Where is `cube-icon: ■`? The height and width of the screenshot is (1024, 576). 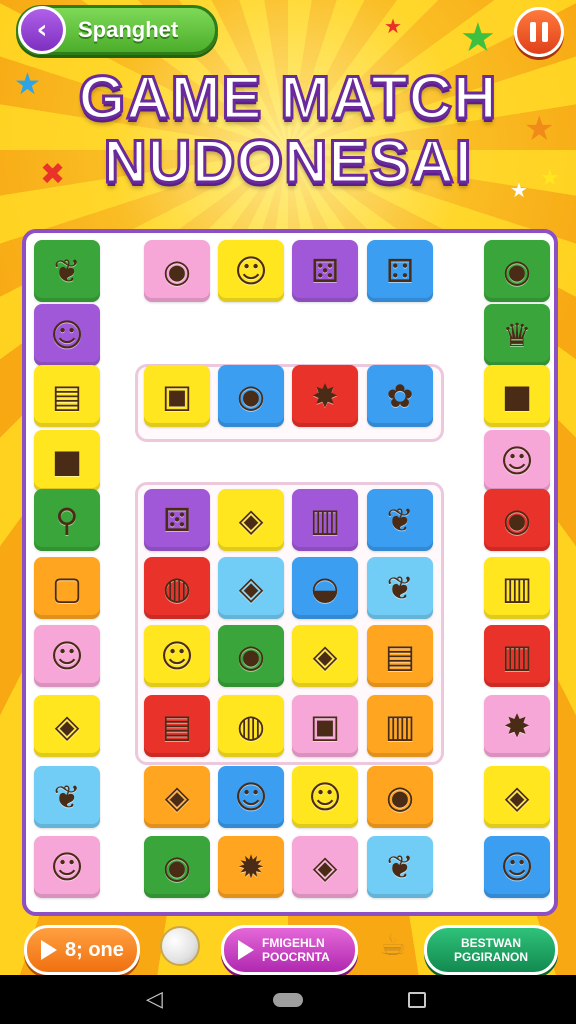
cube-icon: ■ is located at coordinates (517, 396).